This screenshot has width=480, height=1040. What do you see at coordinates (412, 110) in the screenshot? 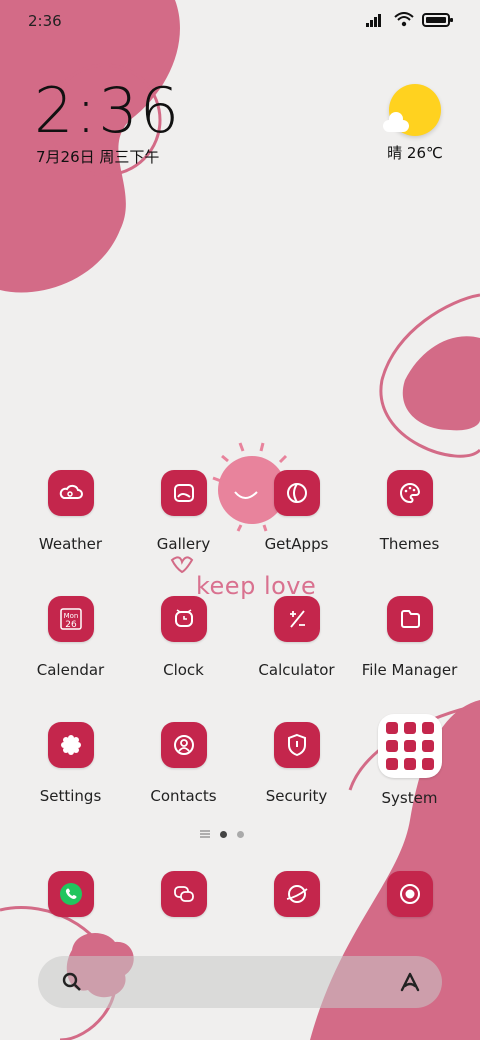
I see `sun-icon` at bounding box center [412, 110].